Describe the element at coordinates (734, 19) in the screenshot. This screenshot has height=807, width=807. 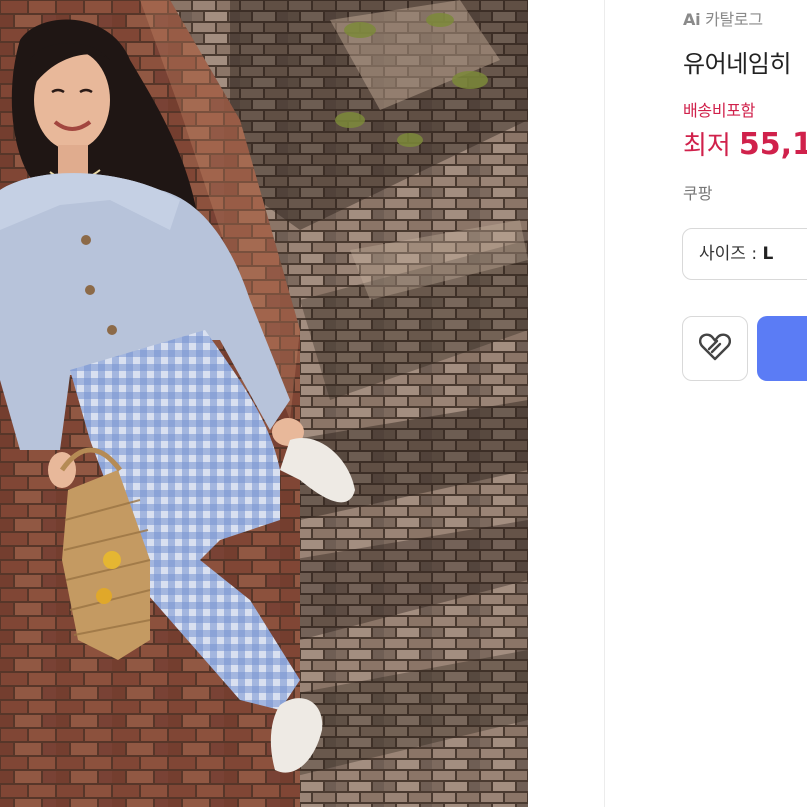
I see `catalog-text: 카탈로그` at that location.